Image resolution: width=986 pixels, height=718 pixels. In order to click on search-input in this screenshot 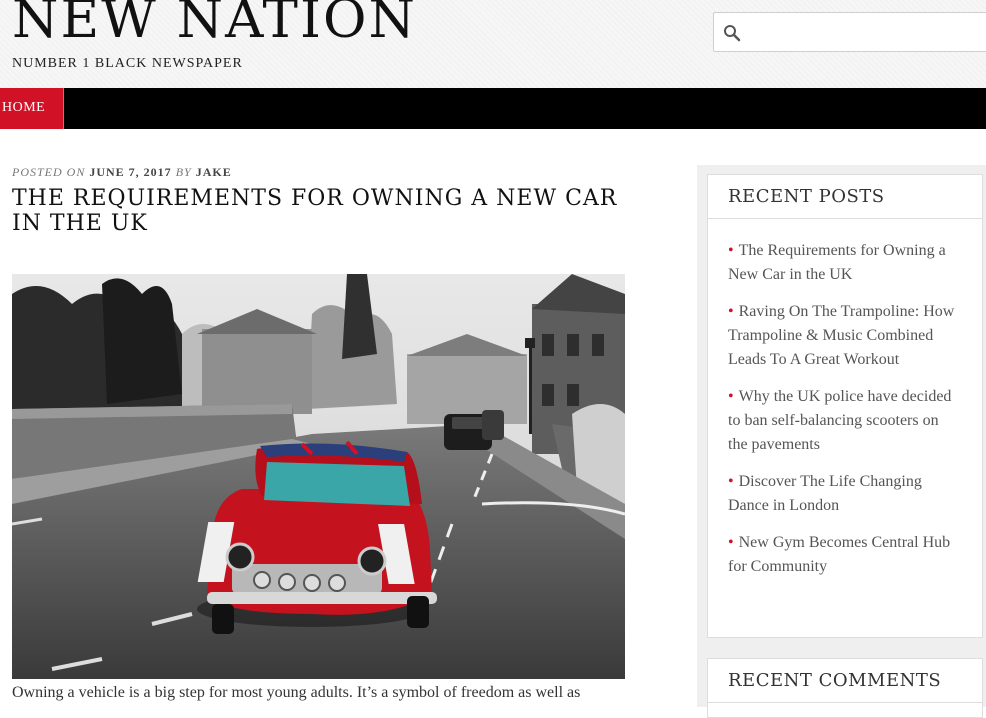, I will do `click(867, 33)`.